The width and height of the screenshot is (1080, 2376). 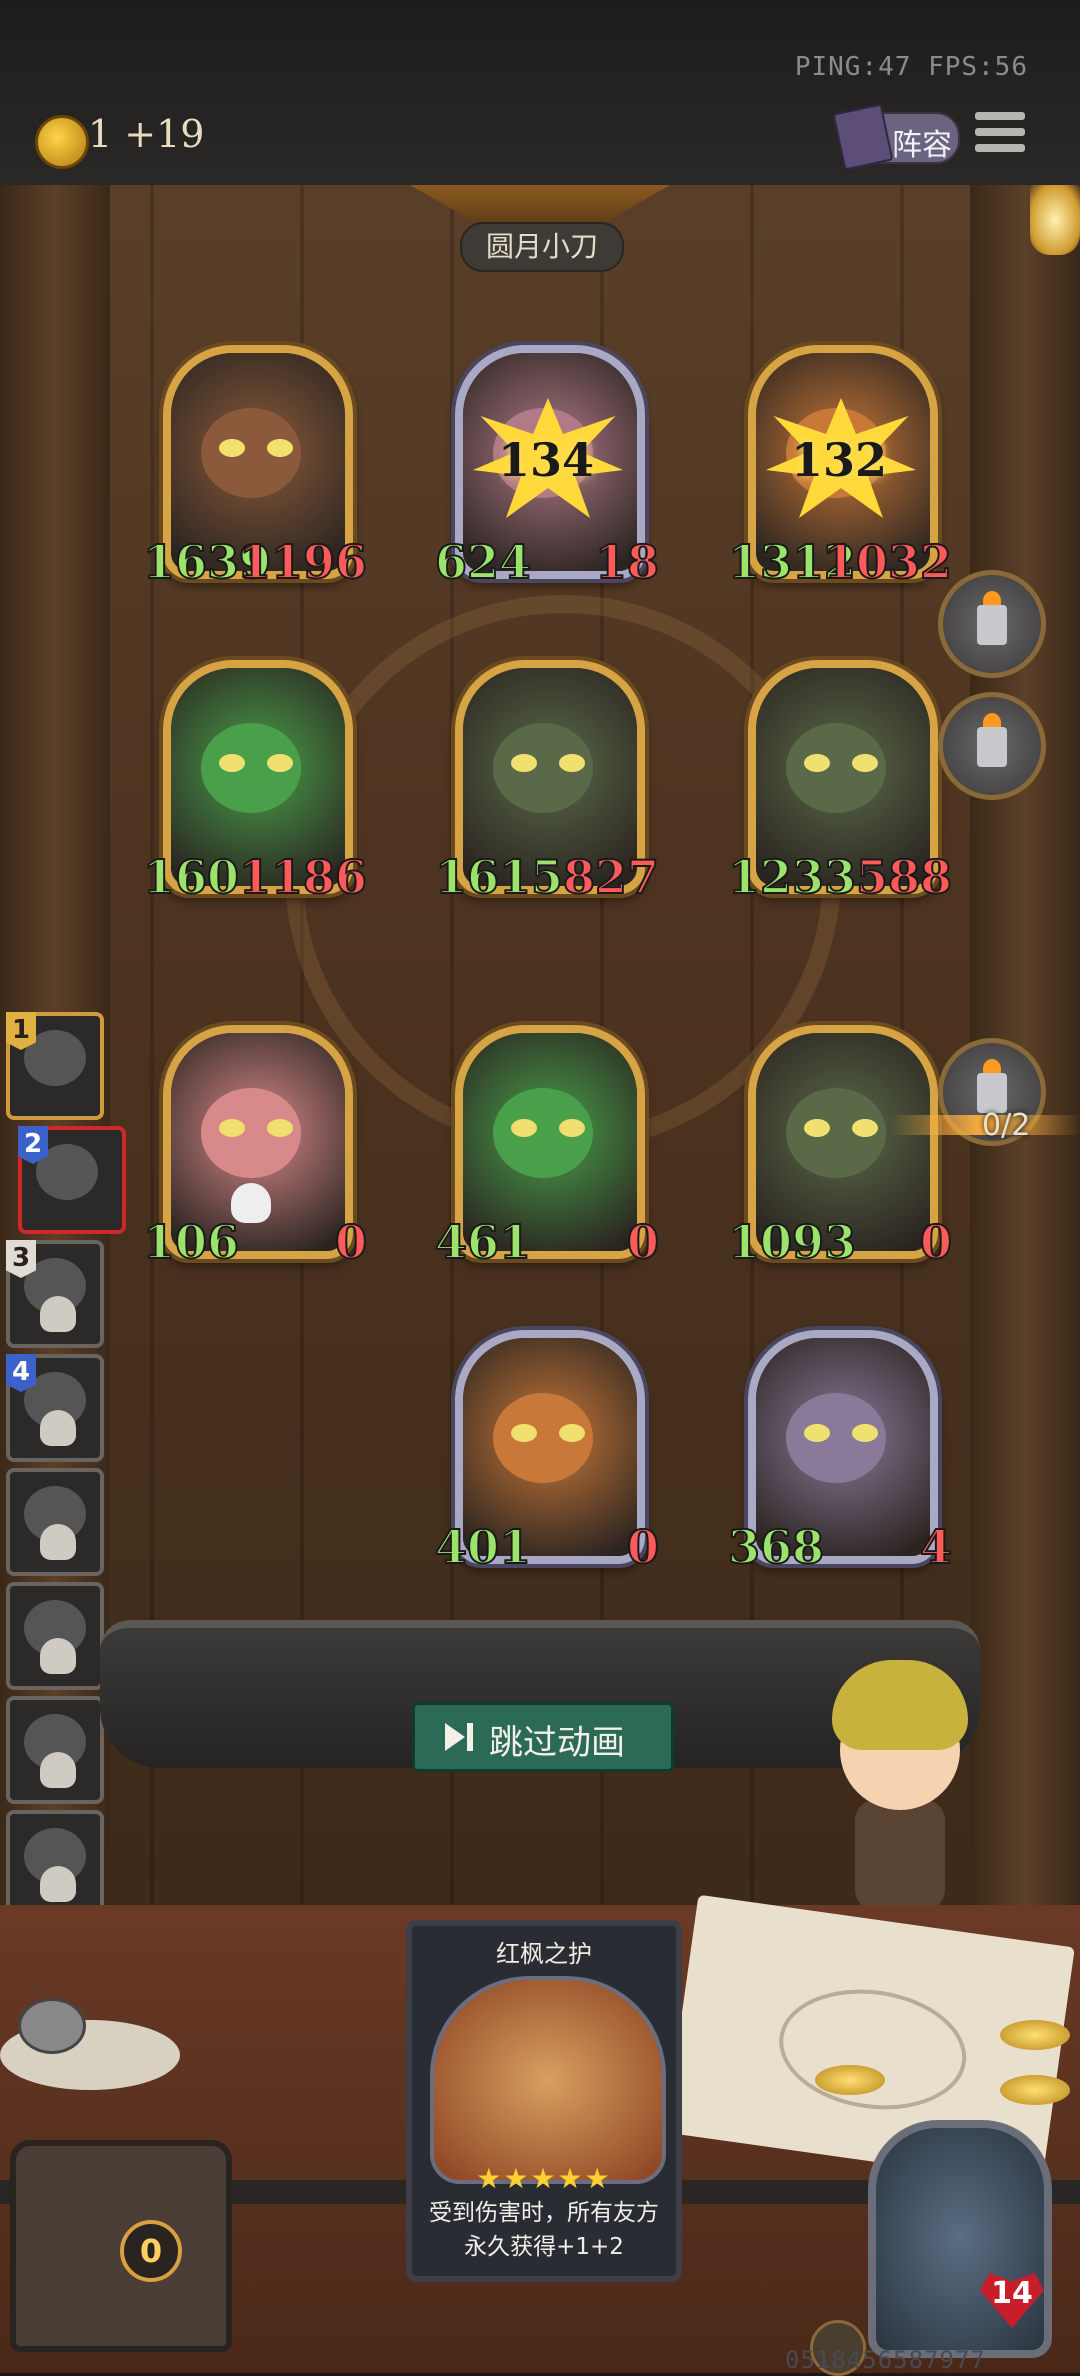 I want to click on health-value: 1032, so click(x=888, y=562).